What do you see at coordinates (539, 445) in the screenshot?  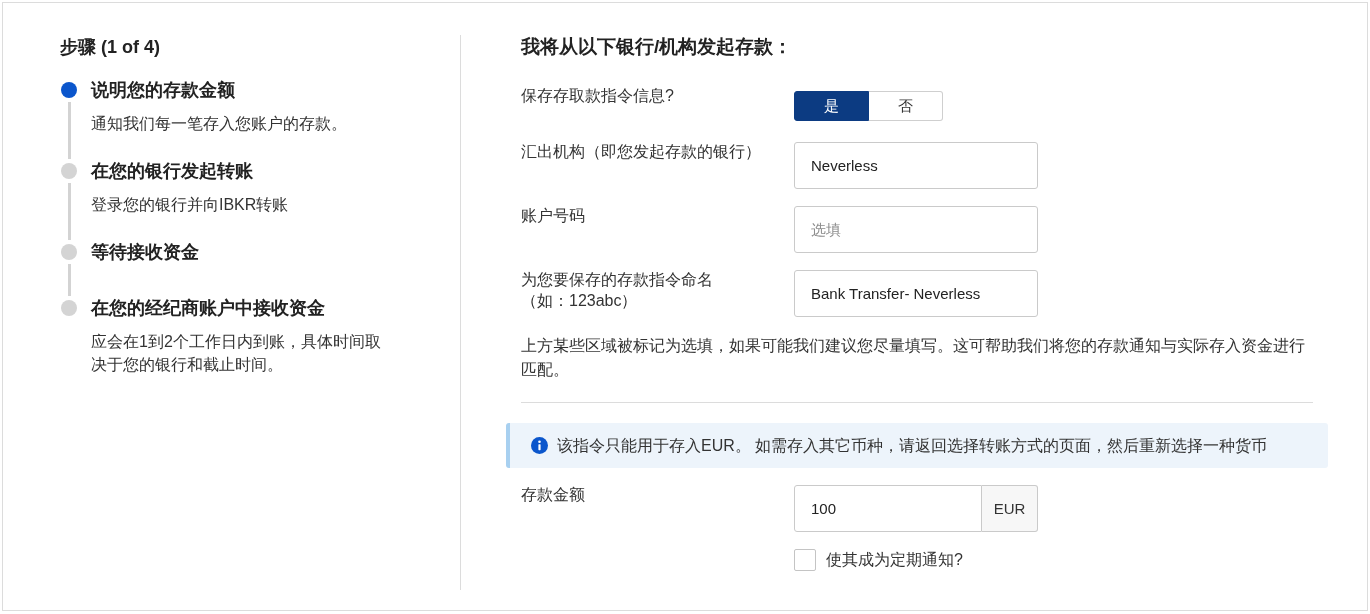 I see `info-icon` at bounding box center [539, 445].